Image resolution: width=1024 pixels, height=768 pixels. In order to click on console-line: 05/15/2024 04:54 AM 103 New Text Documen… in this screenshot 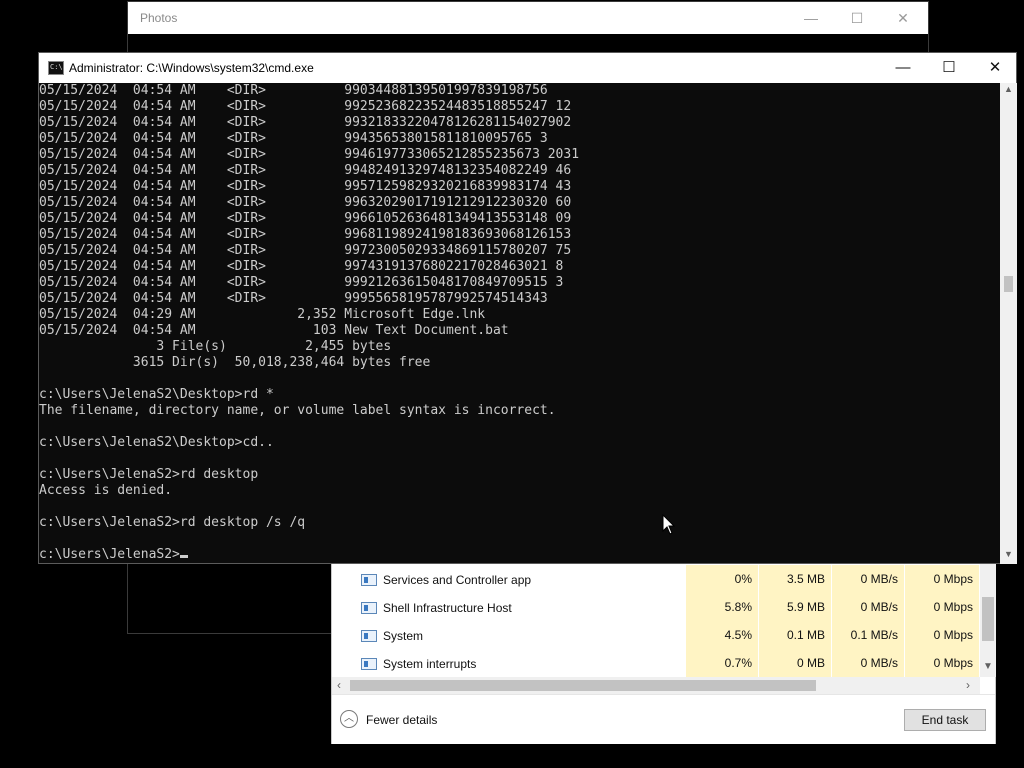, I will do `click(274, 330)`.